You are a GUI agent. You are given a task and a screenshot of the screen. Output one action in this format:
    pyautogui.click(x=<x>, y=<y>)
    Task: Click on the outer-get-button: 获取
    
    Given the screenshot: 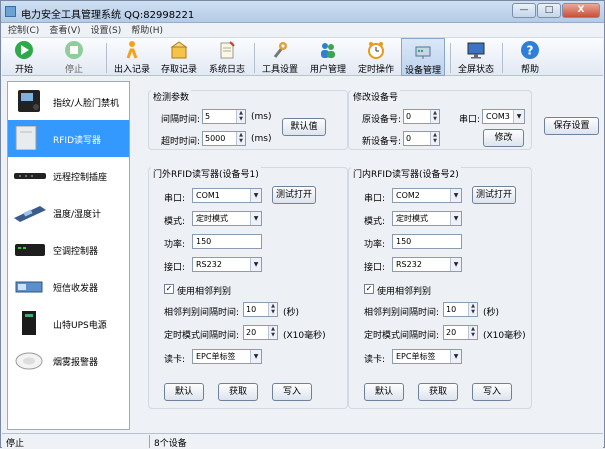 What is the action you would take?
    pyautogui.click(x=238, y=392)
    